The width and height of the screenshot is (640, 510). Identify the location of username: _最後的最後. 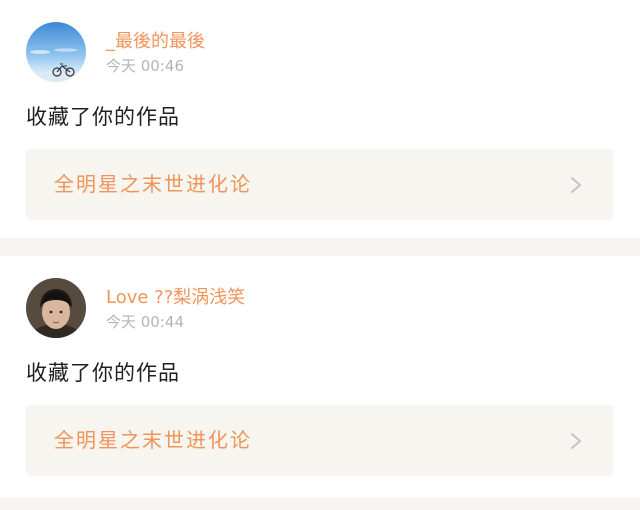
(155, 42).